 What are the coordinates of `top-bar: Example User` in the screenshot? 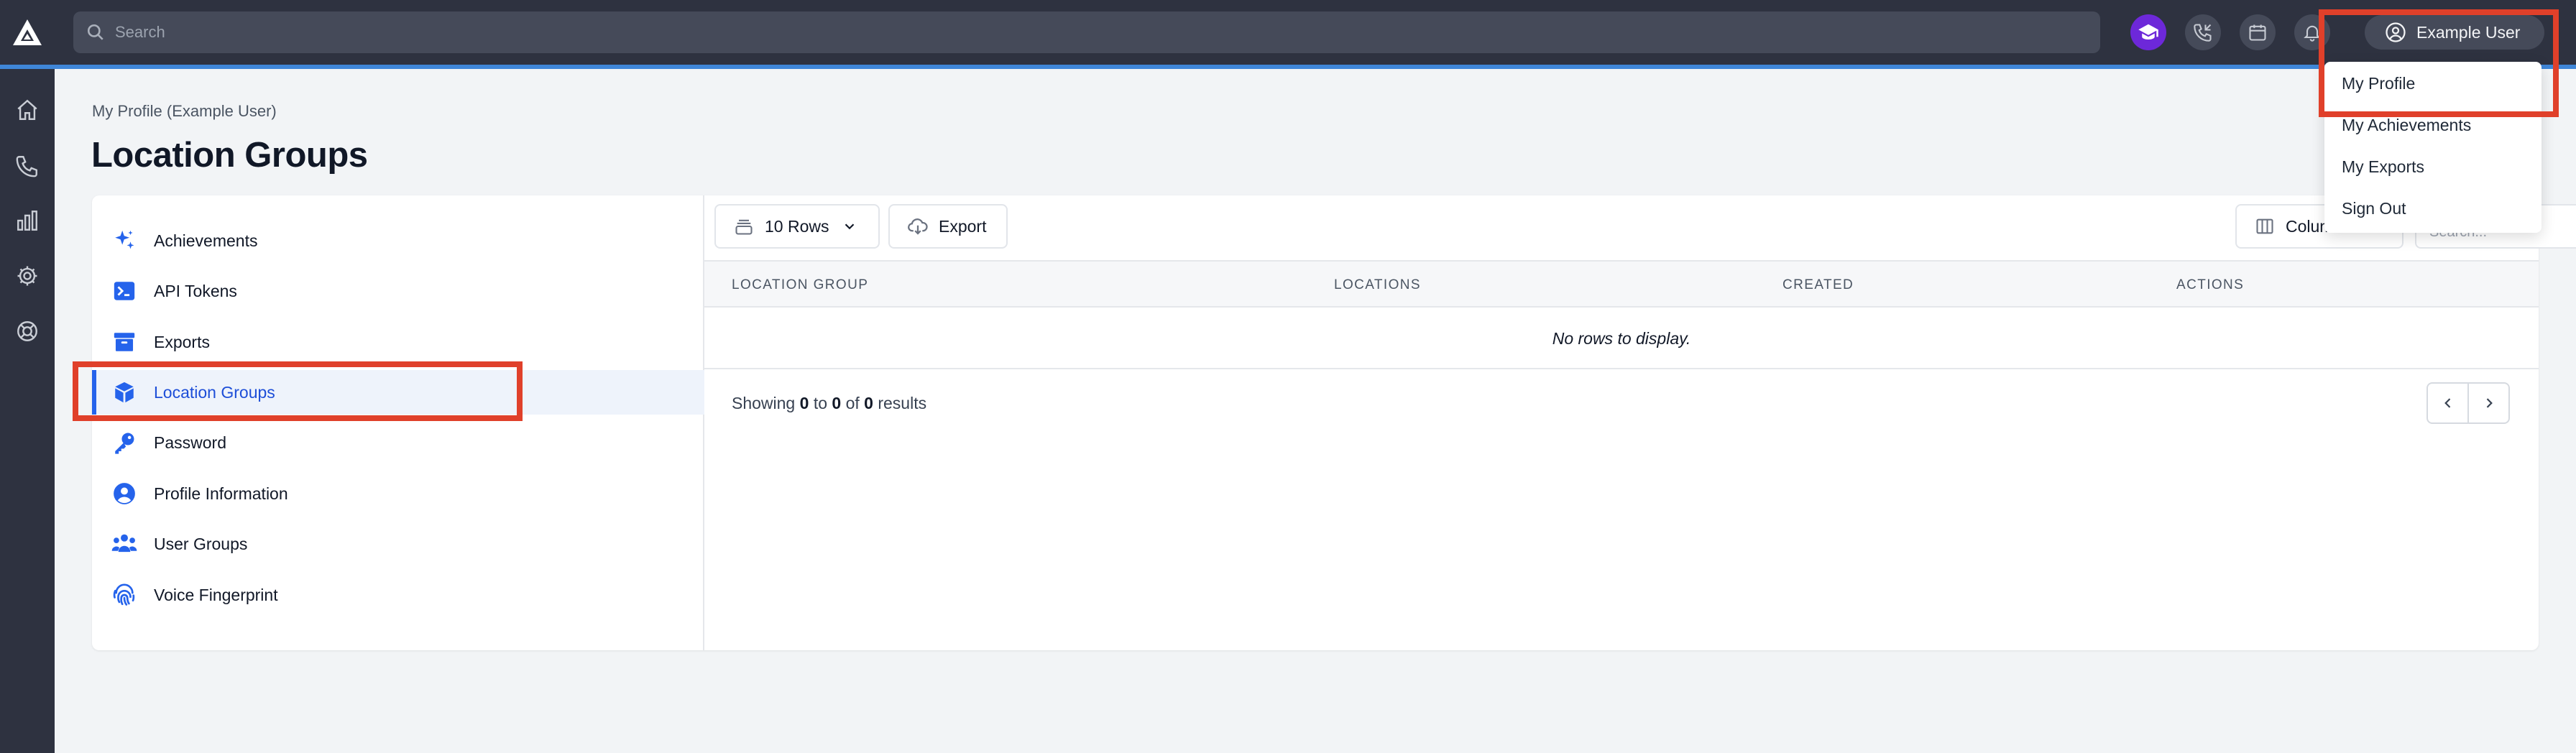 It's located at (1288, 34).